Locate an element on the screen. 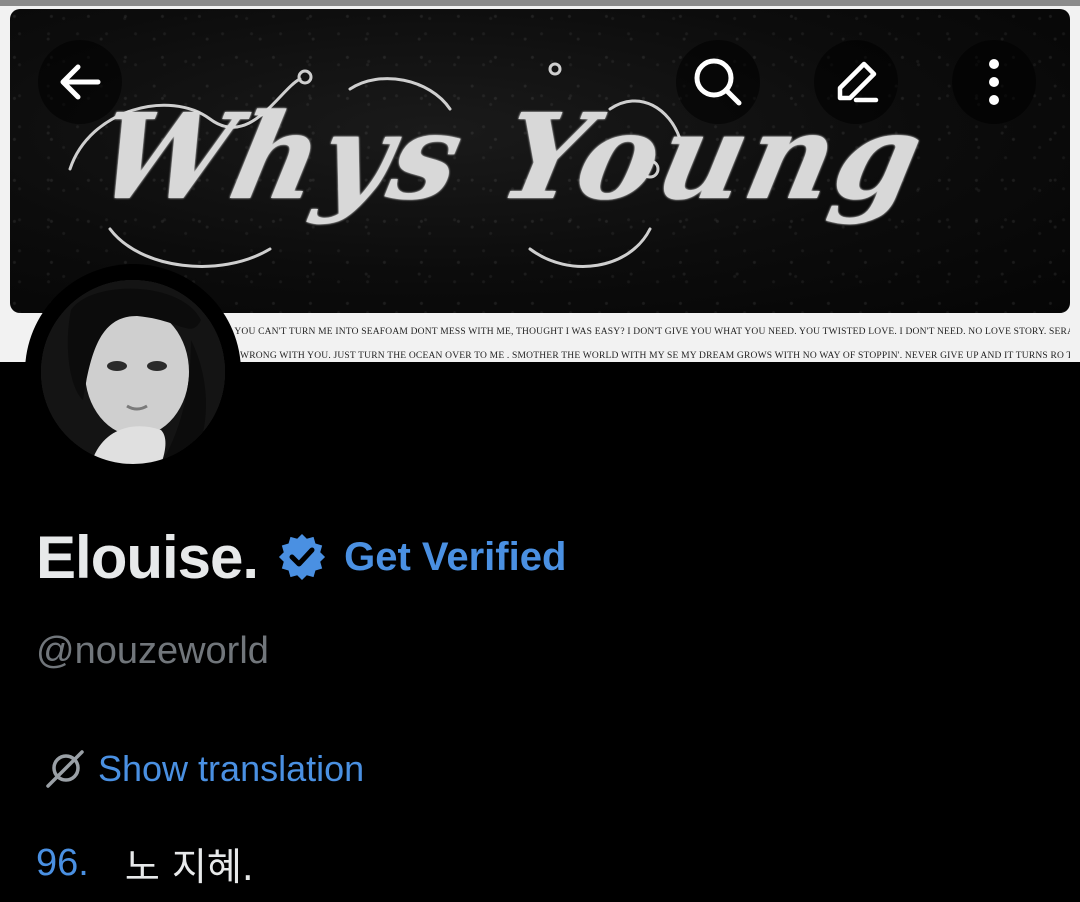  back-button is located at coordinates (80, 82).